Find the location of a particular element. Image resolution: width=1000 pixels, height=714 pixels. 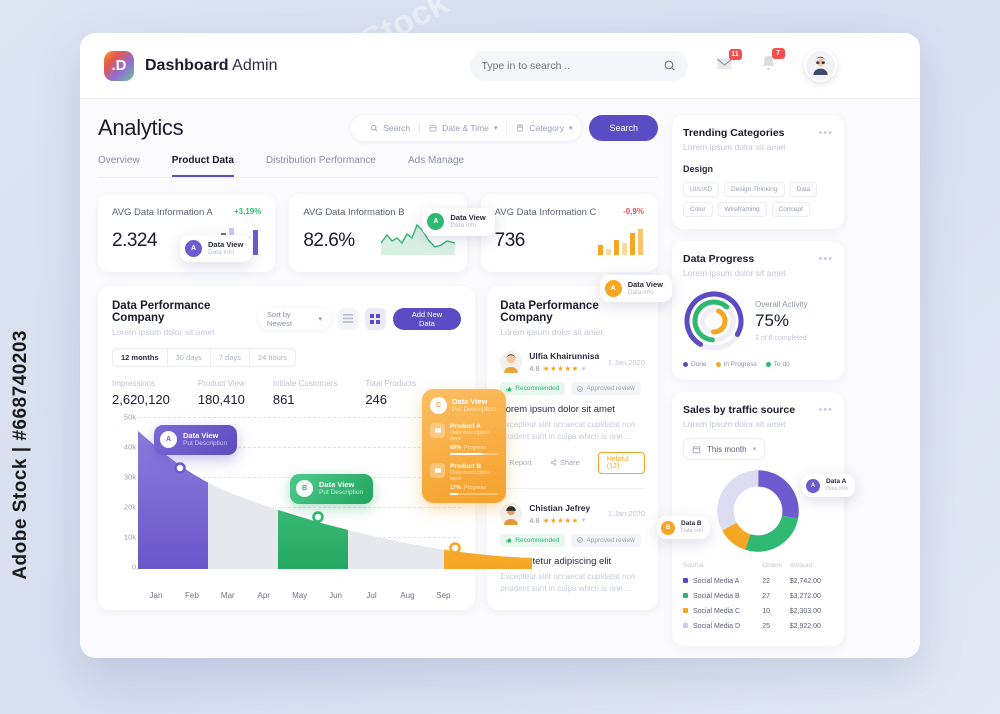

reviews-title: Data Performance Company is located at coordinates (549, 312).